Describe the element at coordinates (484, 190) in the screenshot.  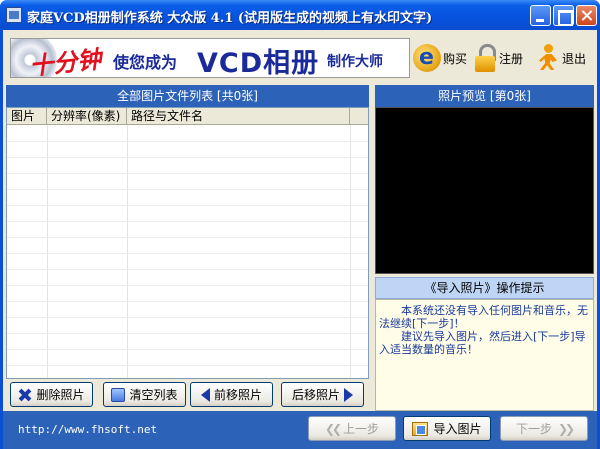
I see `photo-preview` at that location.